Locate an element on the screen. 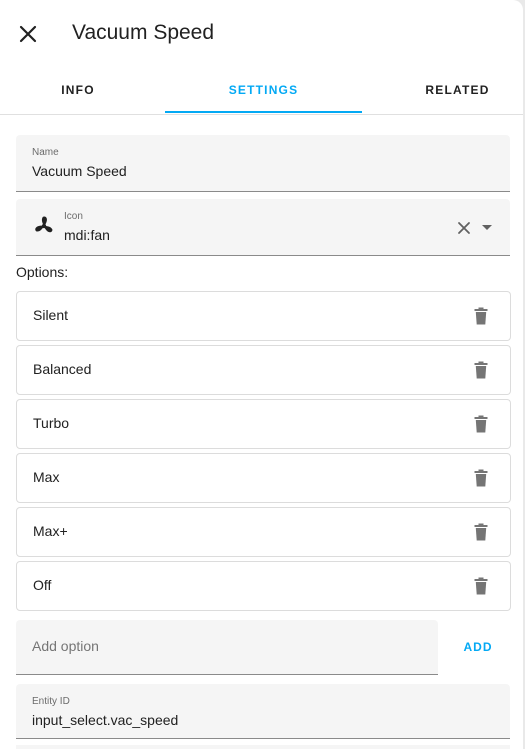 This screenshot has width=525, height=749. tab-info: INFO is located at coordinates (78, 90).